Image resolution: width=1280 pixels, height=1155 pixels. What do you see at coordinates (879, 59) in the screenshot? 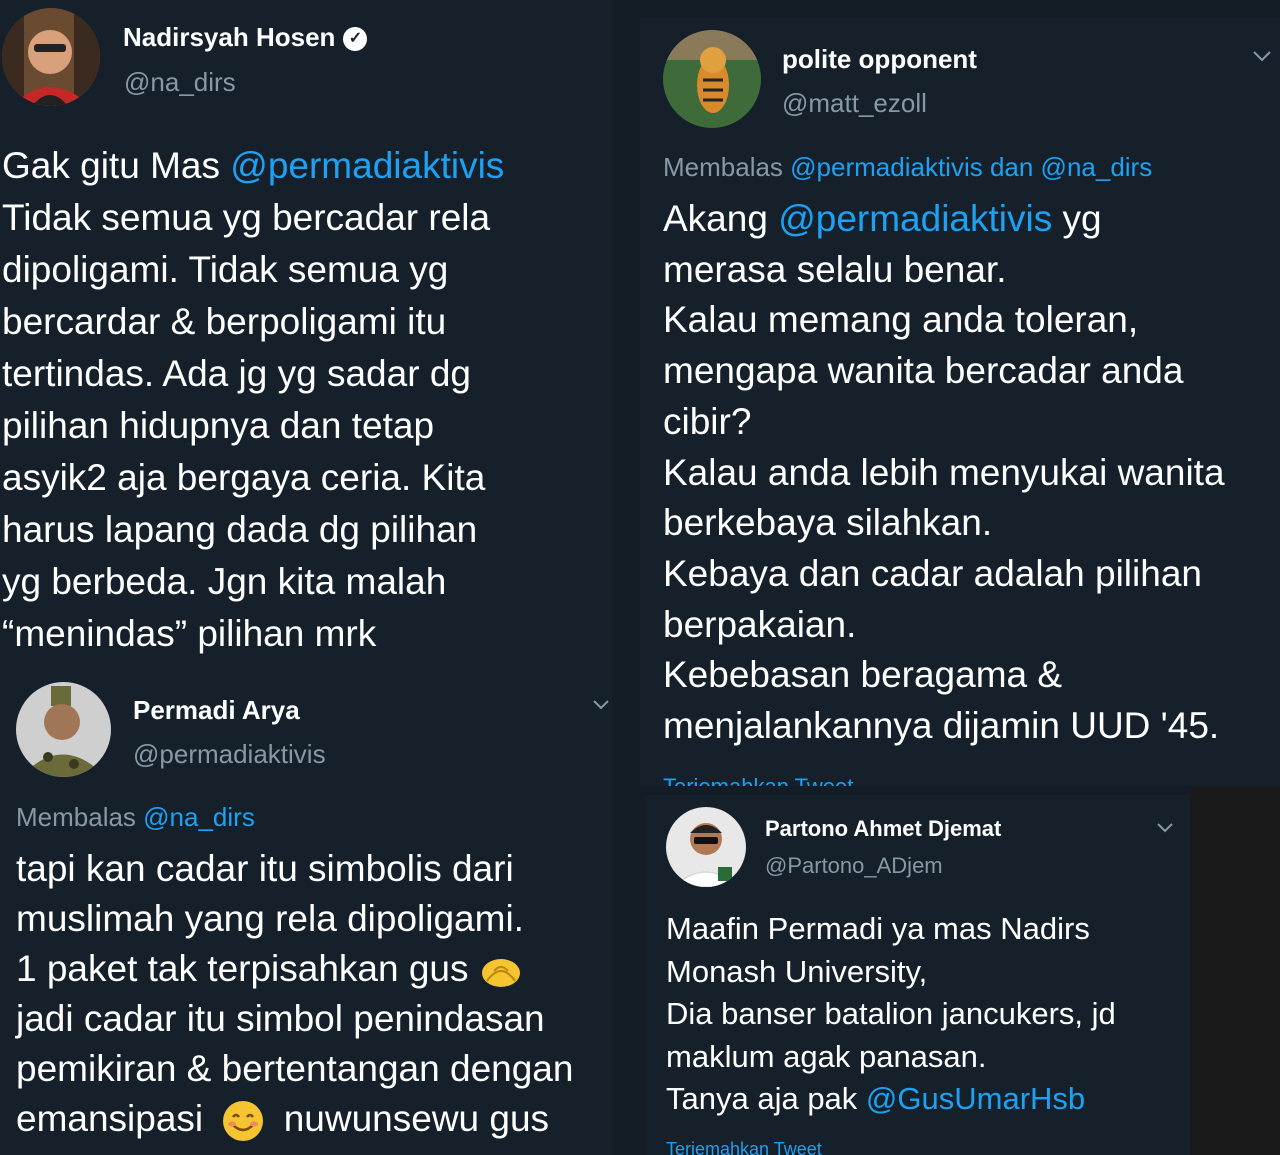
I see `display-name: polite opponent` at bounding box center [879, 59].